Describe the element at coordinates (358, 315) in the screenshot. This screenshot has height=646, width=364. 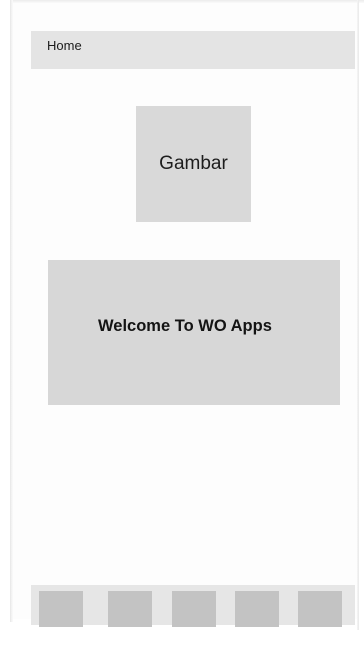
I see `paper-edge-right` at that location.